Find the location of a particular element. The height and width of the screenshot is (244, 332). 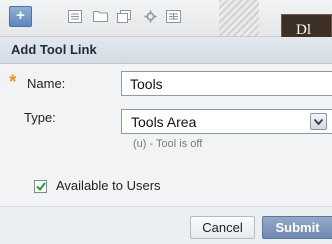

dialog-title: Add Tool Link is located at coordinates (54, 49).